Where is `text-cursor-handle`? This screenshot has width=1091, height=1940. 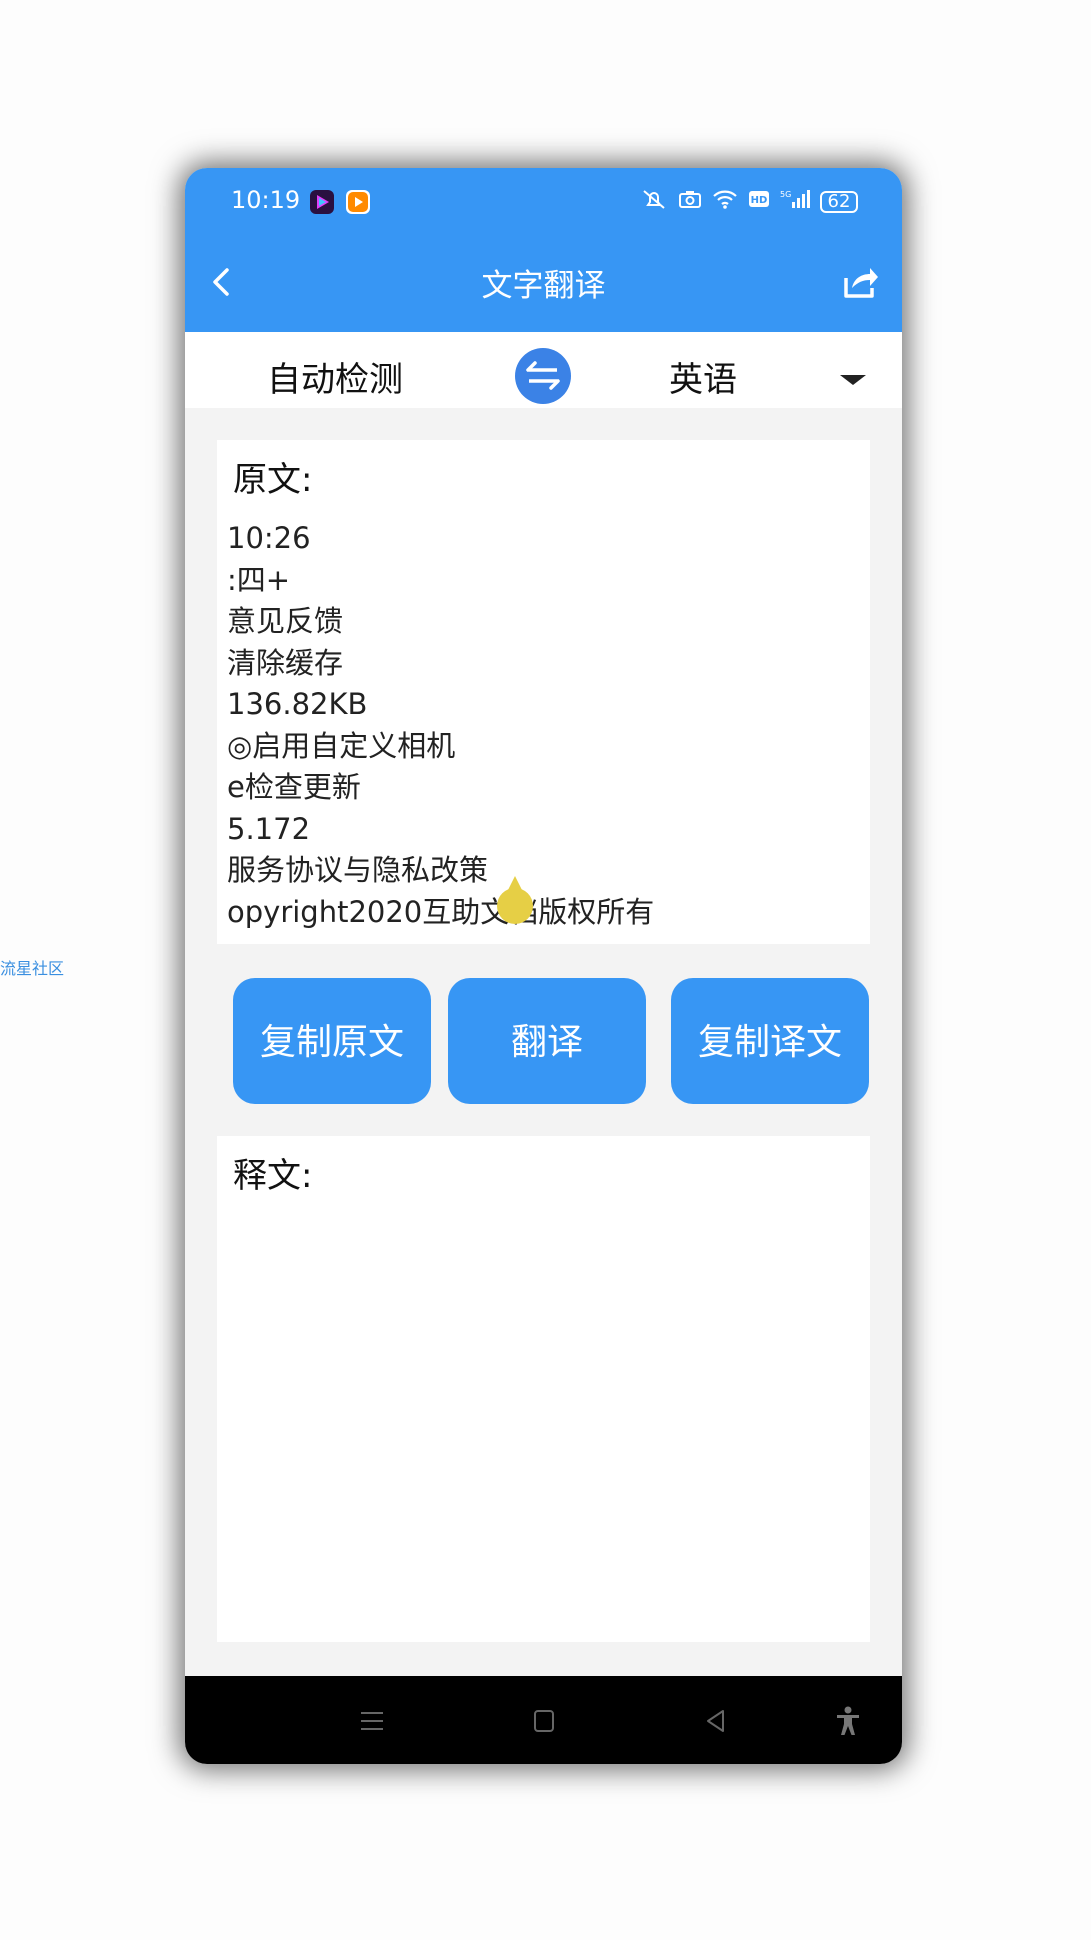 text-cursor-handle is located at coordinates (515, 900).